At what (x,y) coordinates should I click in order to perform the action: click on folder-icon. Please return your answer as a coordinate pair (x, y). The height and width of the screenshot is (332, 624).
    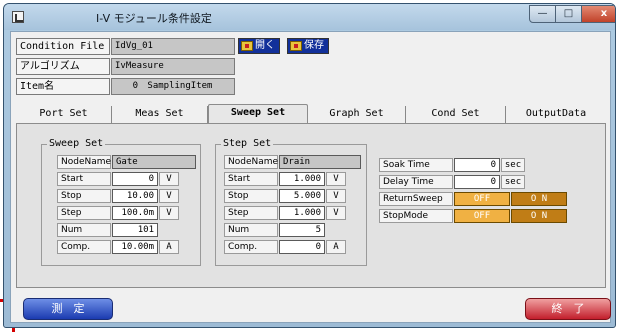
    Looking at the image, I should click on (247, 46).